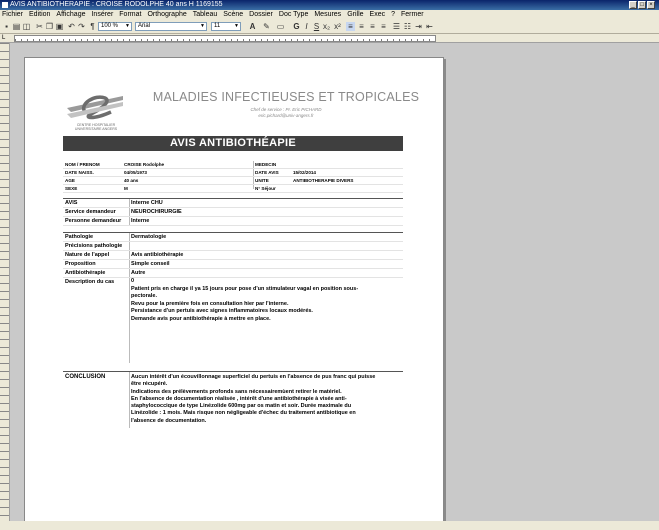  Describe the element at coordinates (49, 26) in the screenshot. I see `copy-icon: ❐` at that location.